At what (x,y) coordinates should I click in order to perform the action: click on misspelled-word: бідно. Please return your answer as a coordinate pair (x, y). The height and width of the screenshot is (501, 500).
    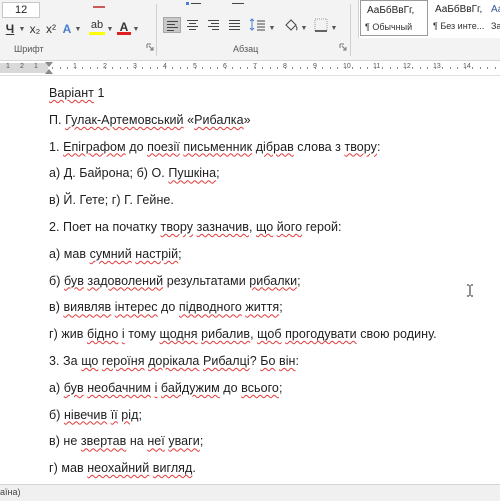
    Looking at the image, I should click on (102, 334).